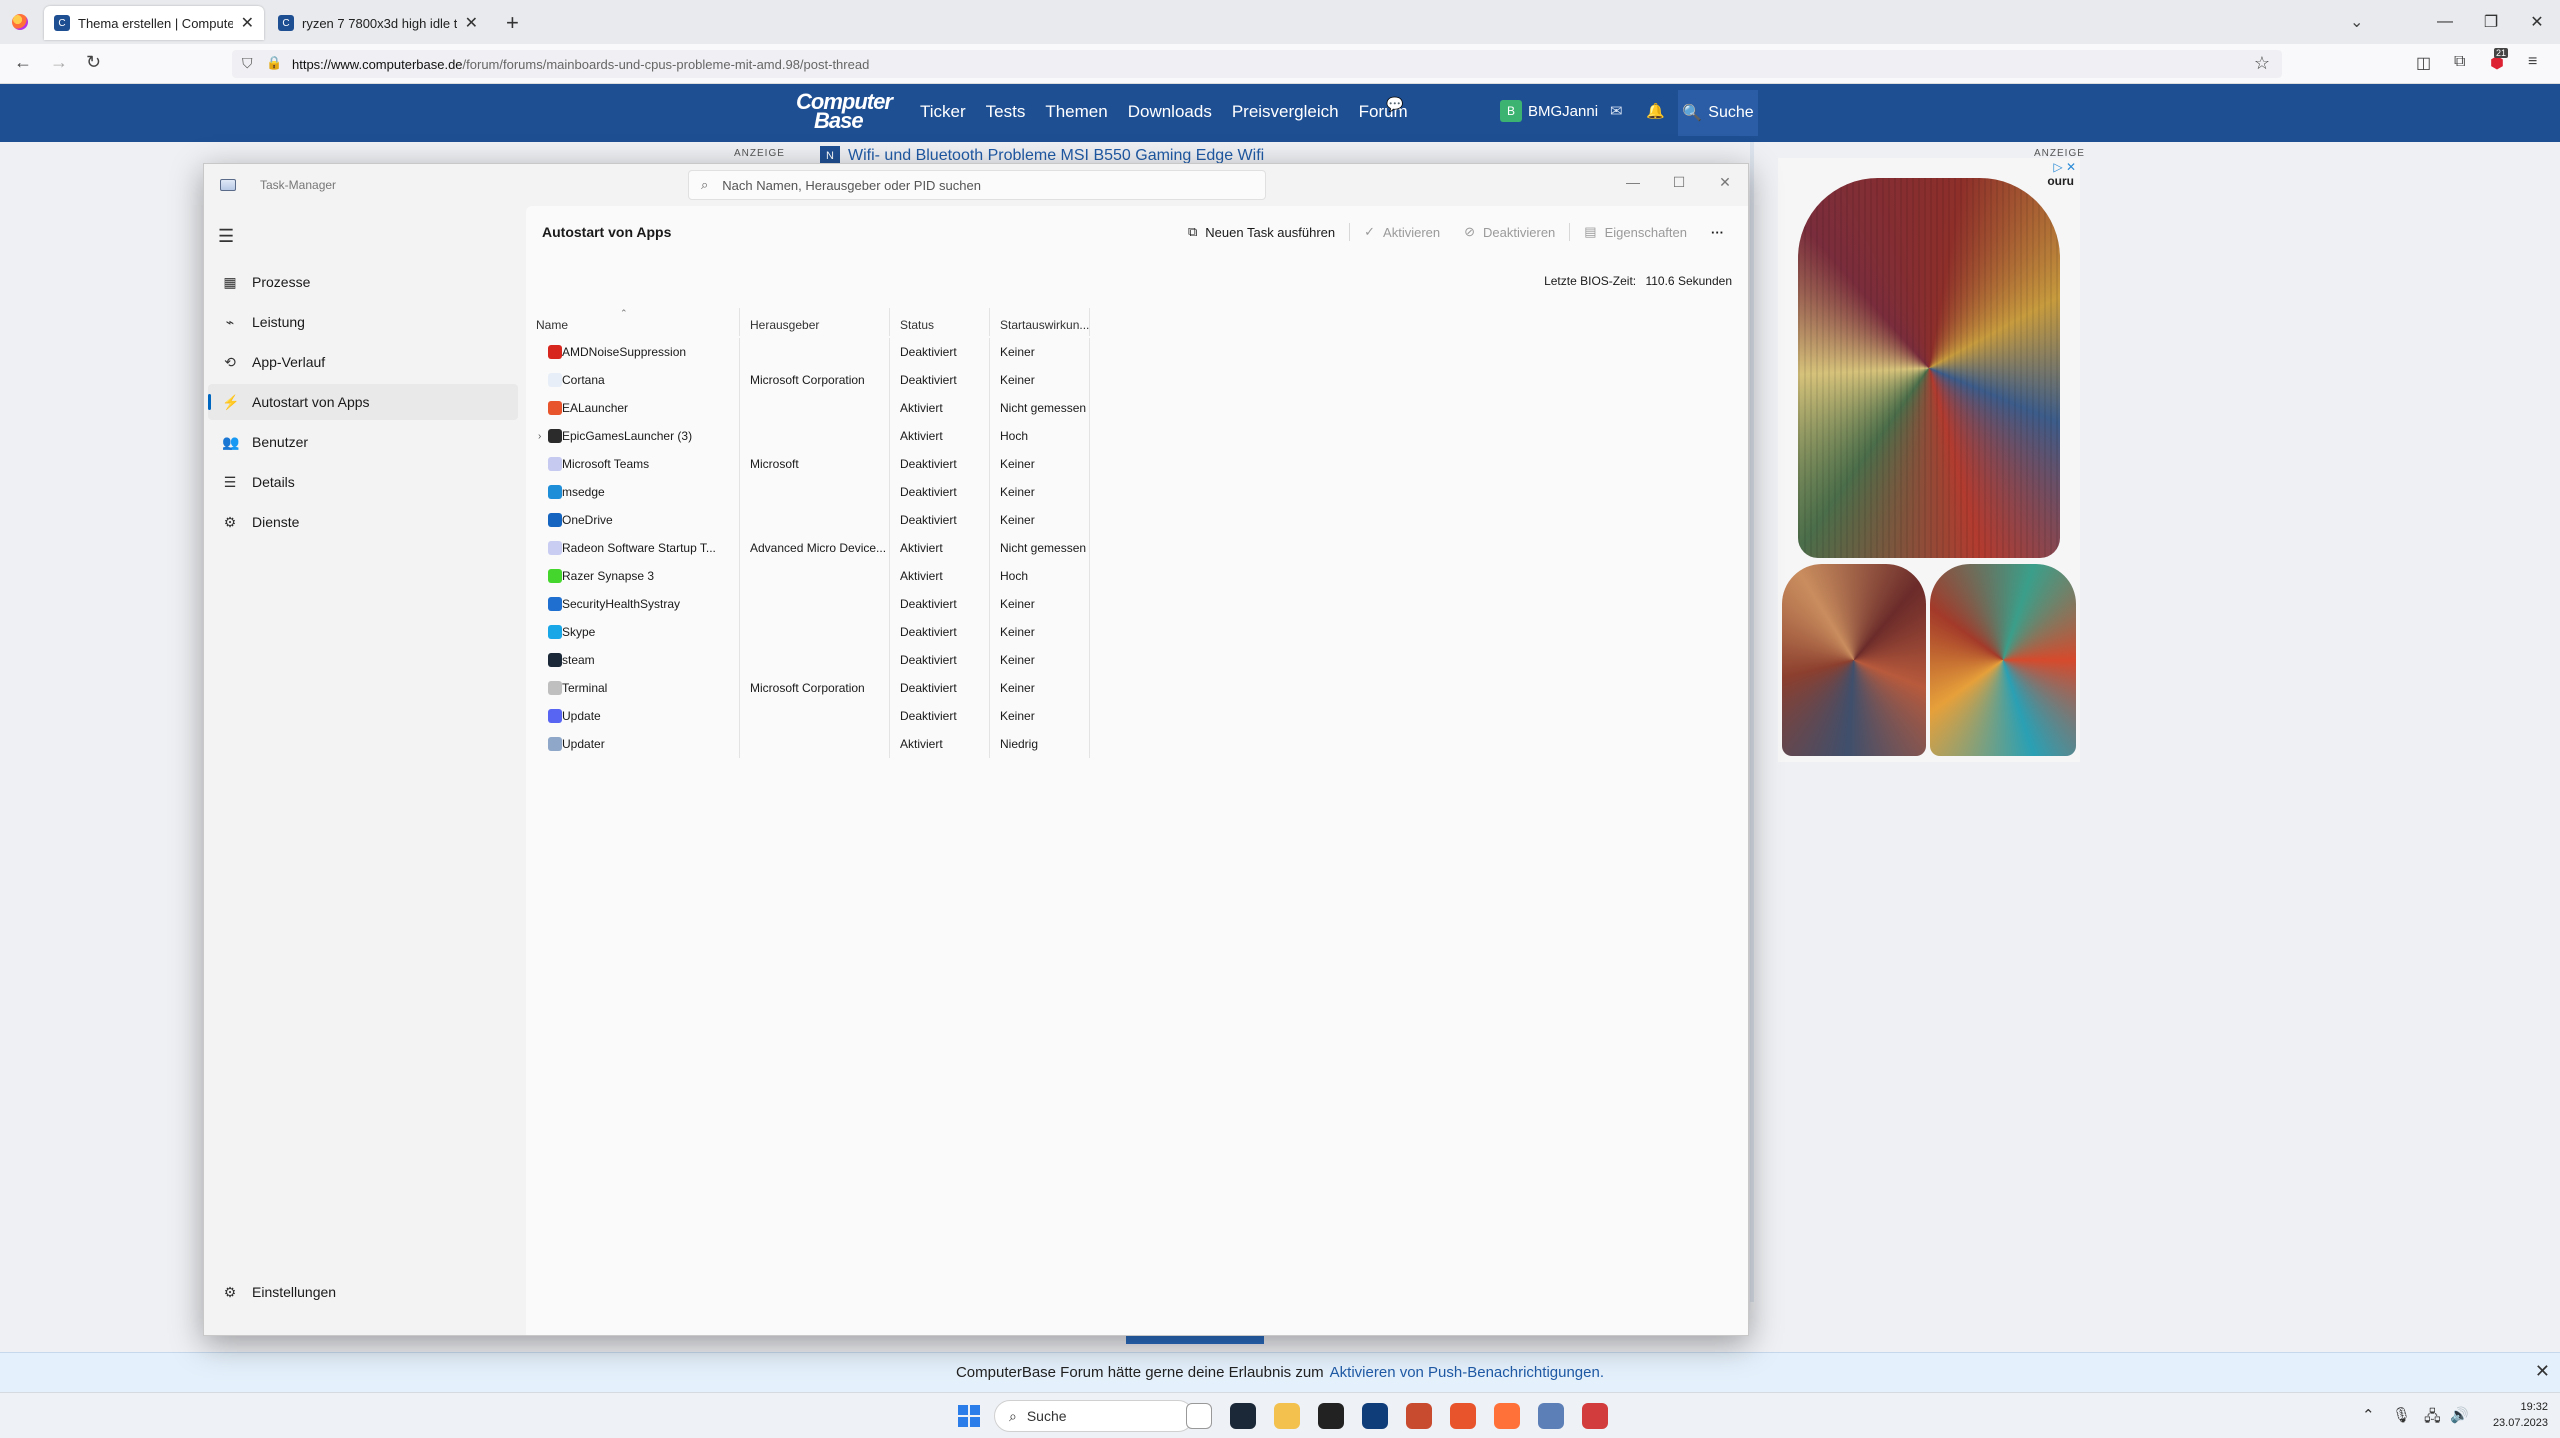 Image resolution: width=2560 pixels, height=1438 pixels. I want to click on properties-button: ▤ Eigenschaften, so click(1635, 232).